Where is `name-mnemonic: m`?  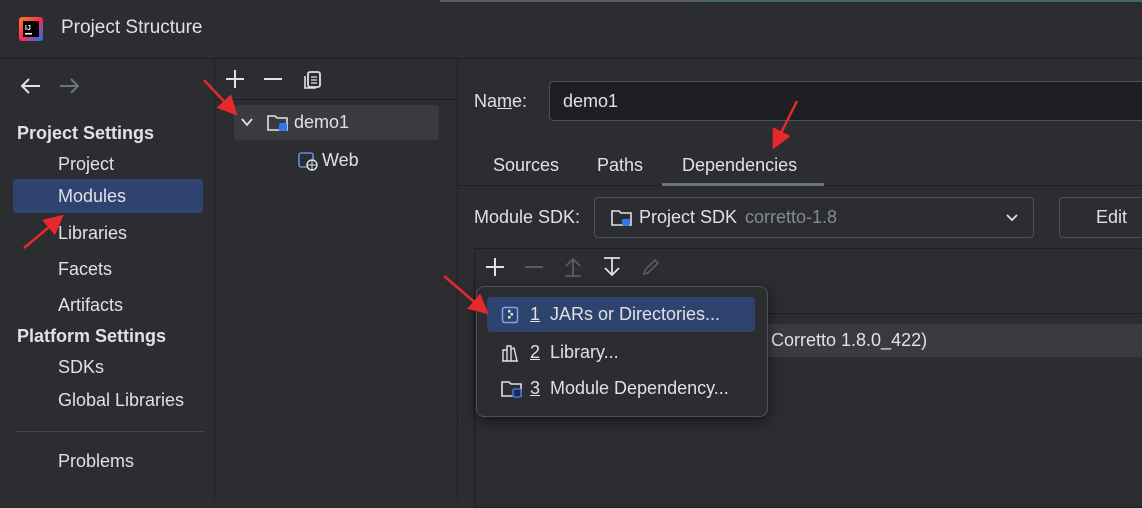 name-mnemonic: m is located at coordinates (505, 101).